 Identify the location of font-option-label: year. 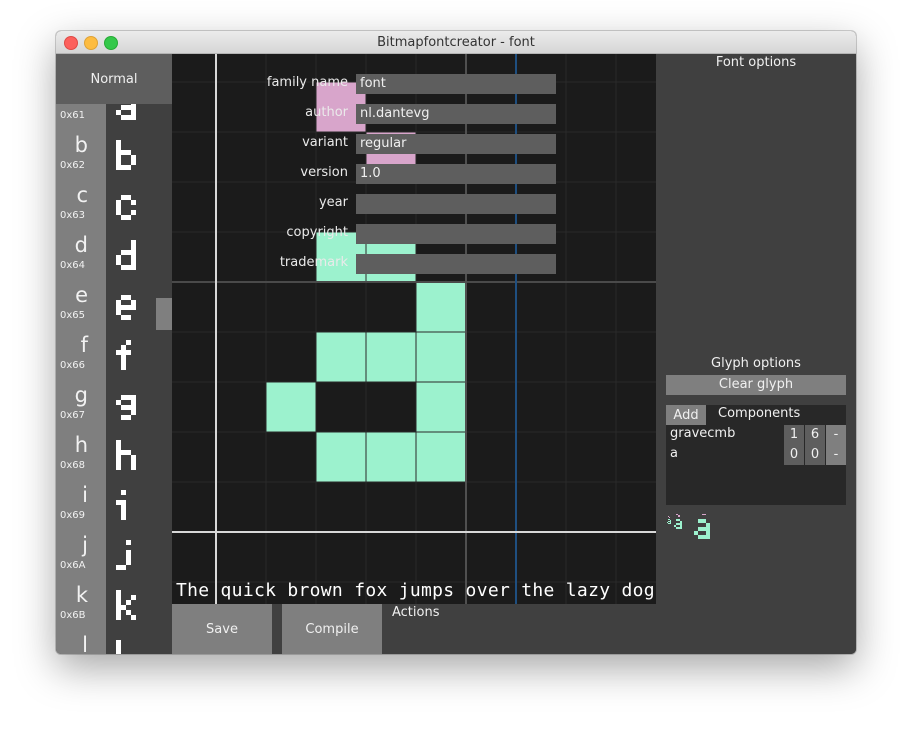
(333, 202).